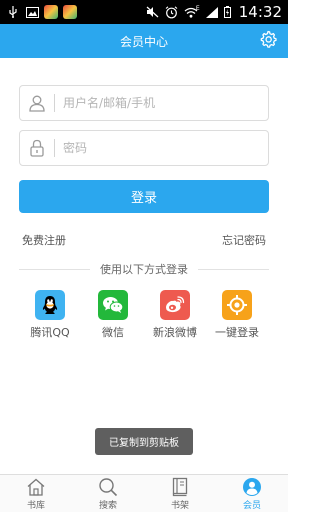 The height and width of the screenshot is (512, 320). I want to click on settings-button, so click(268, 41).